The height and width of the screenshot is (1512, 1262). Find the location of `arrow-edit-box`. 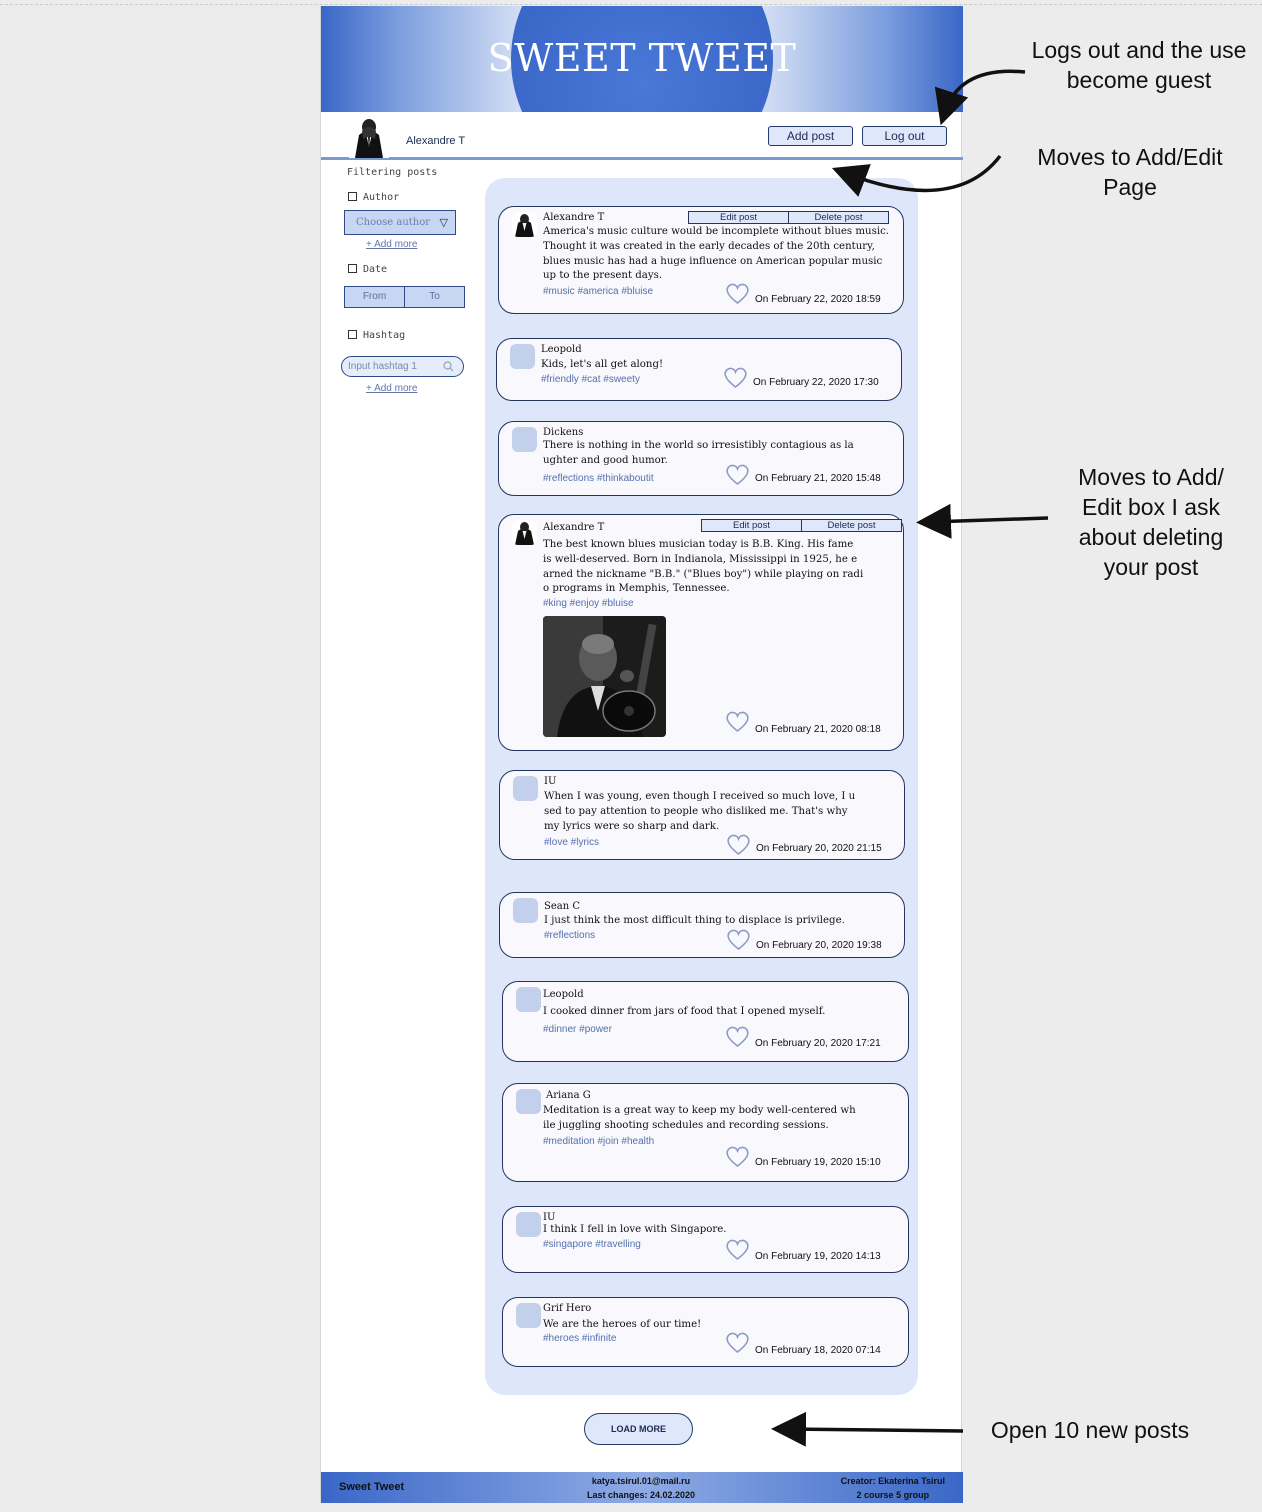

arrow-edit-box is located at coordinates (982, 521).